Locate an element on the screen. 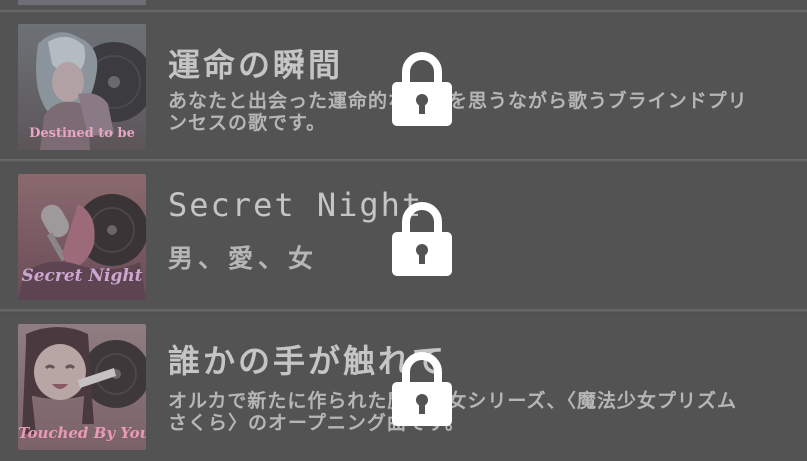 The height and width of the screenshot is (461, 807). thumbnail-caption: Destined to be is located at coordinates (82, 133).